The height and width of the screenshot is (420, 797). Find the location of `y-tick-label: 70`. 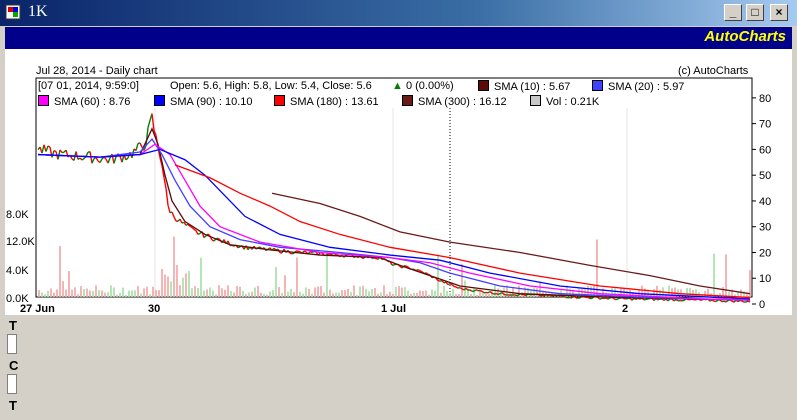

y-tick-label: 70 is located at coordinates (765, 125).